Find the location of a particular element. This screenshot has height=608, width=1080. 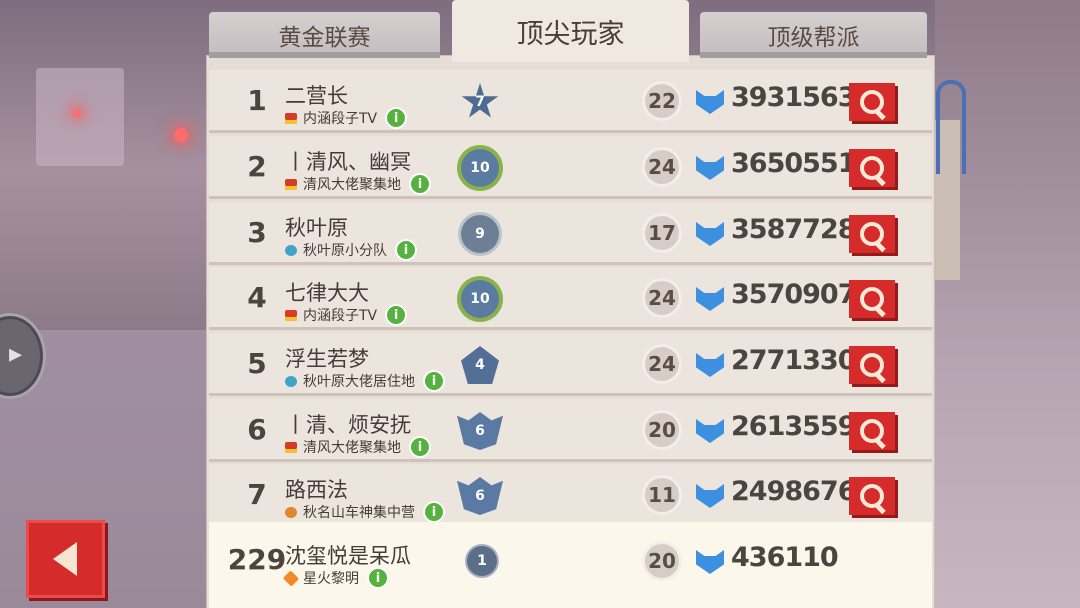

rank-number: 229 is located at coordinates (257, 559).